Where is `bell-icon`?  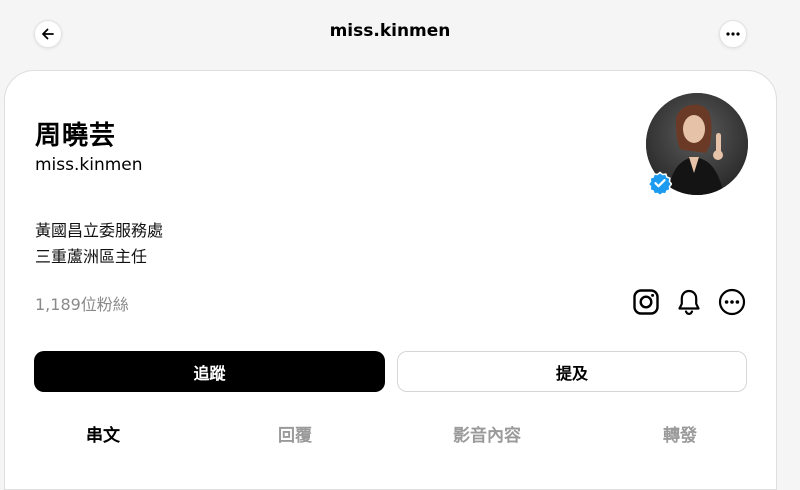
bell-icon is located at coordinates (689, 302).